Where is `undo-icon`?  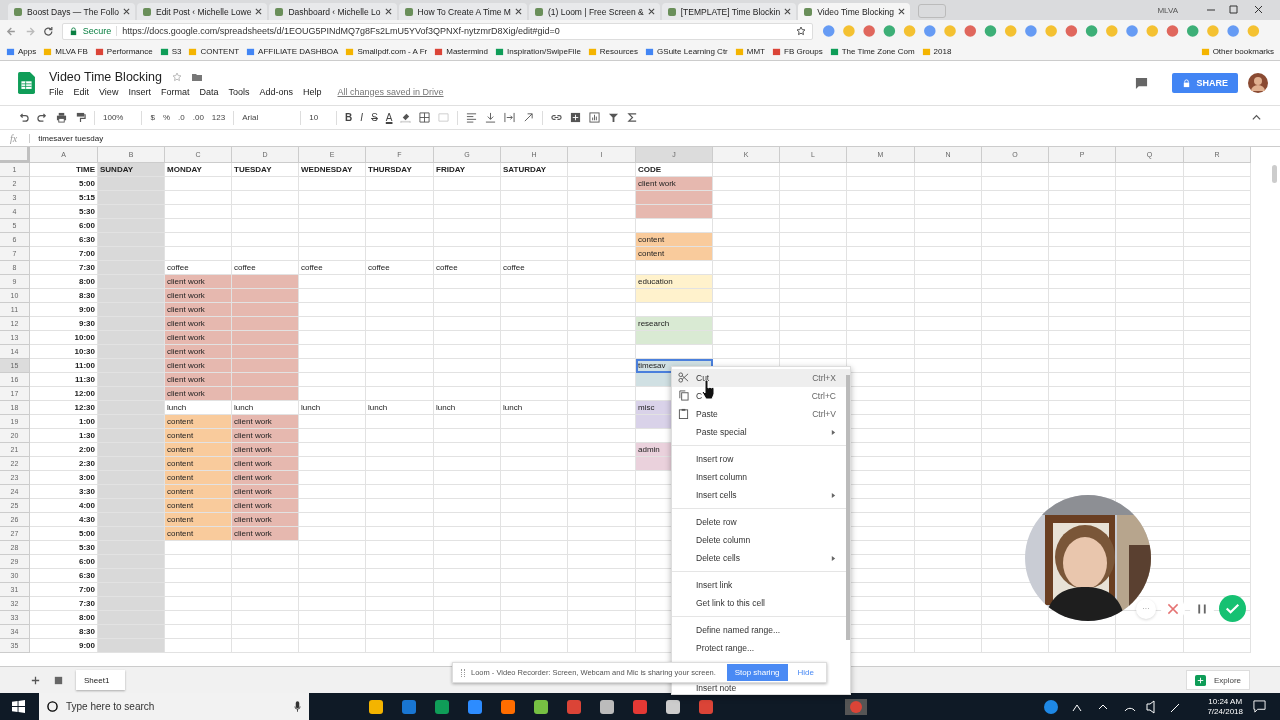 undo-icon is located at coordinates (23, 117).